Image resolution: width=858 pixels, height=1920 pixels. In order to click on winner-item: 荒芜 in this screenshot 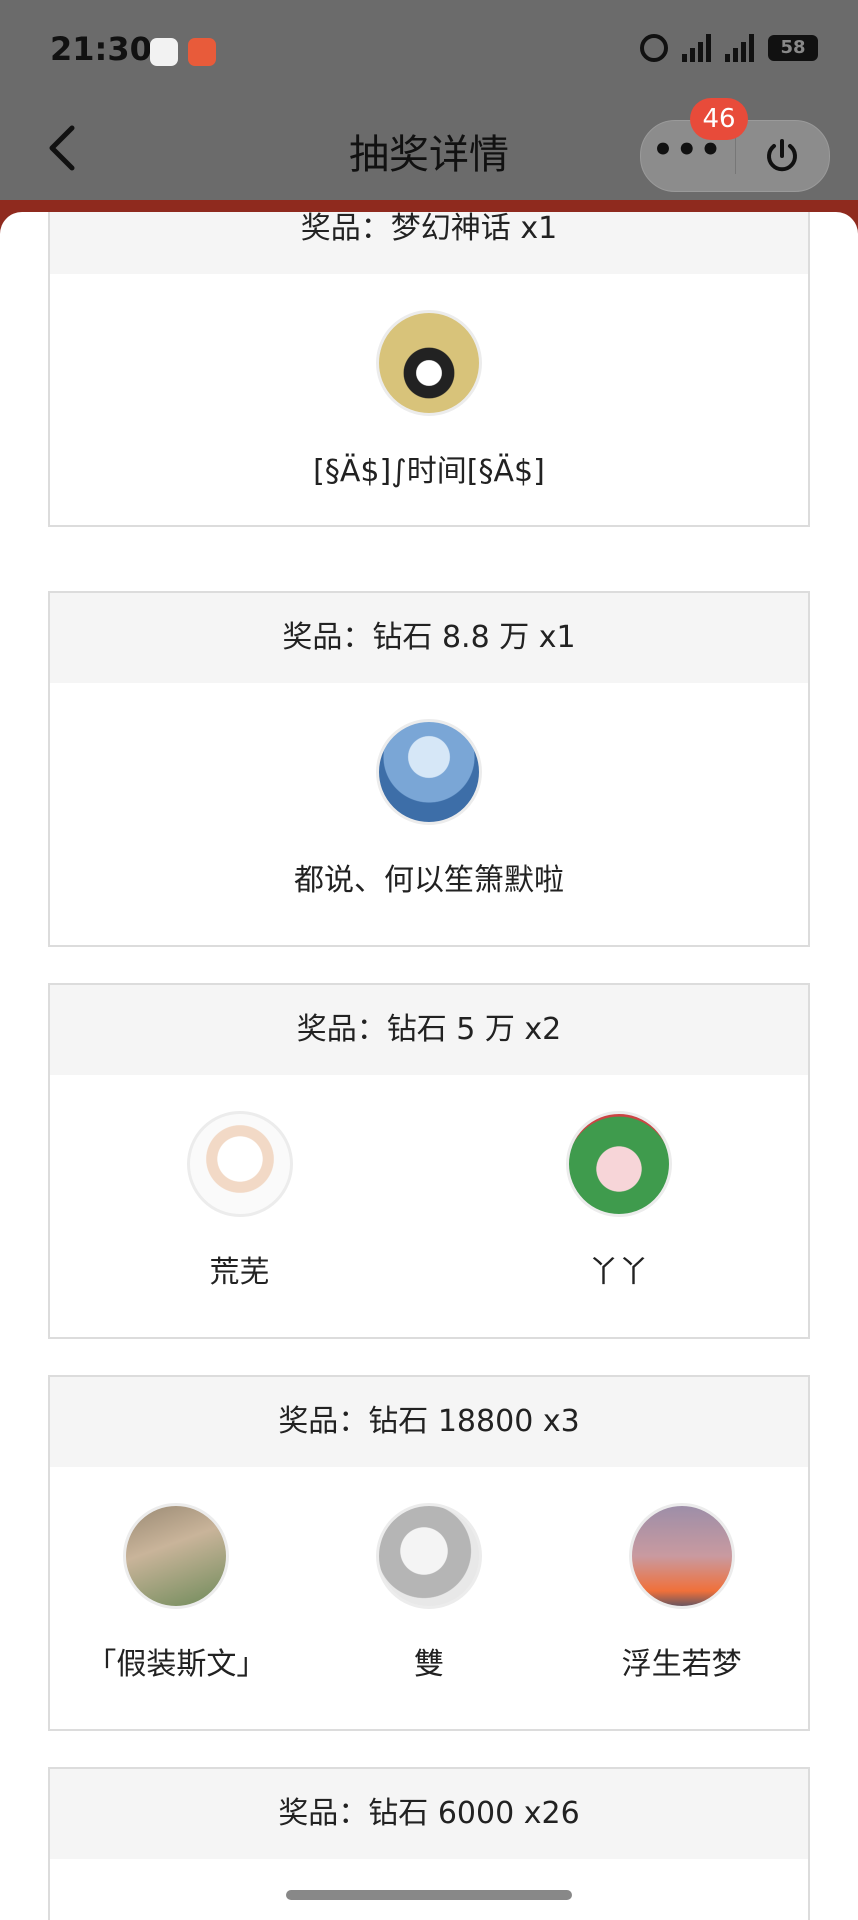, I will do `click(240, 1201)`.